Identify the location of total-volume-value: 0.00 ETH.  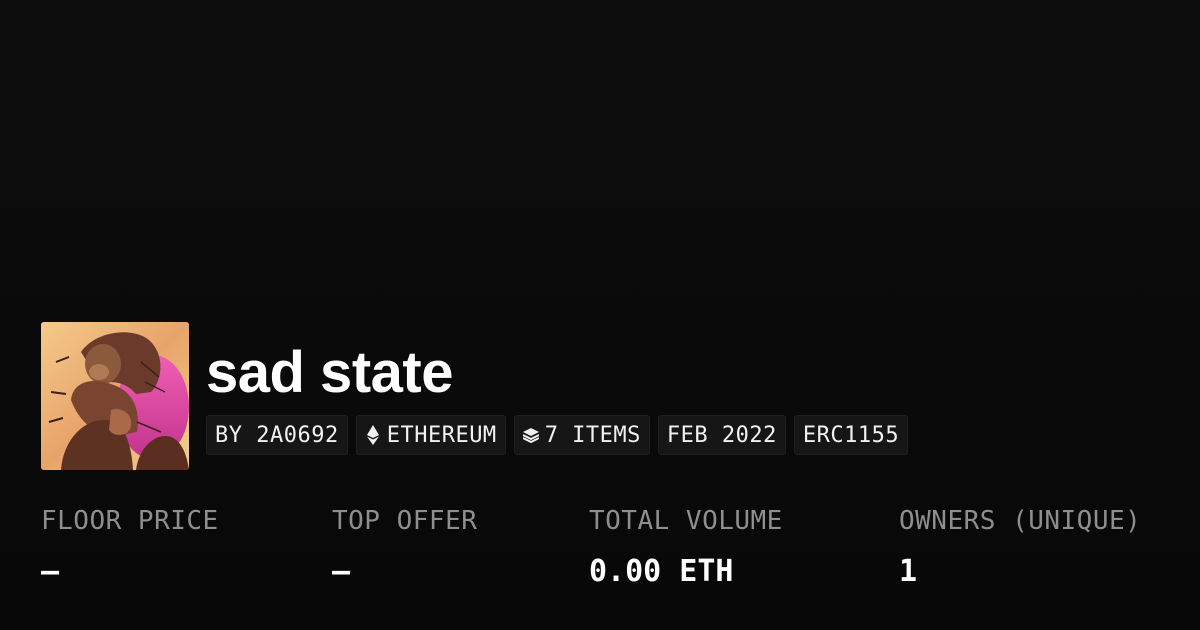
(661, 571).